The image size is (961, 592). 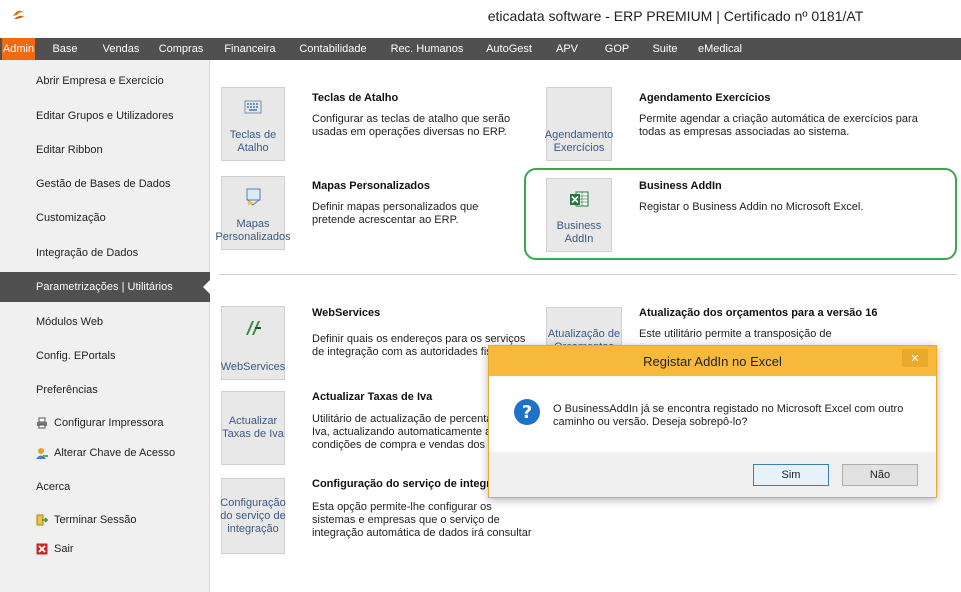 What do you see at coordinates (69, 150) in the screenshot?
I see `sidebar-item-label: Editar Ribbon` at bounding box center [69, 150].